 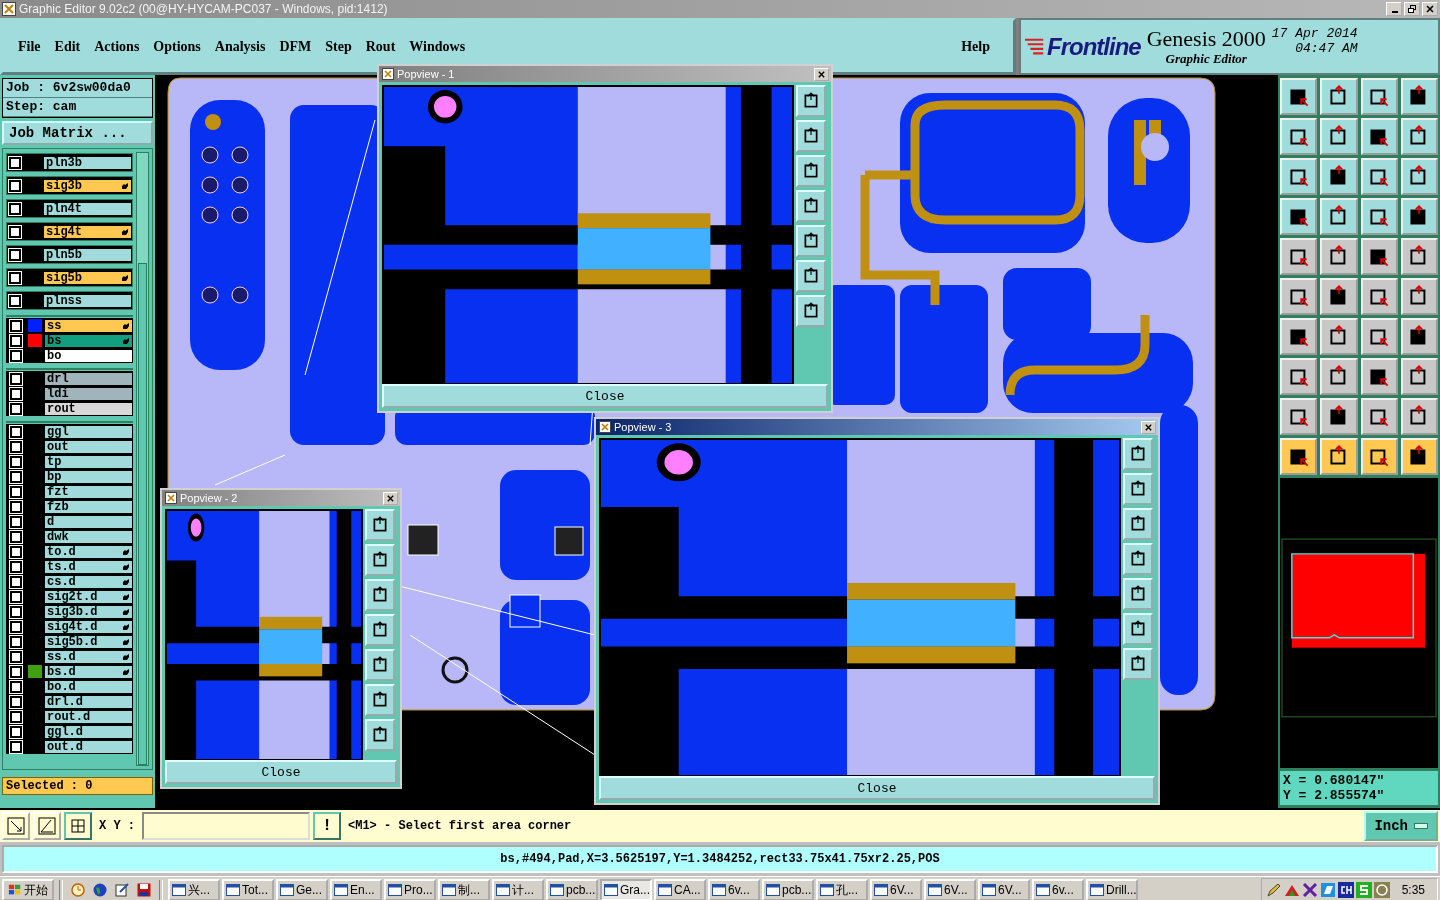 I want to click on layer-name: to.d, so click(x=88, y=551).